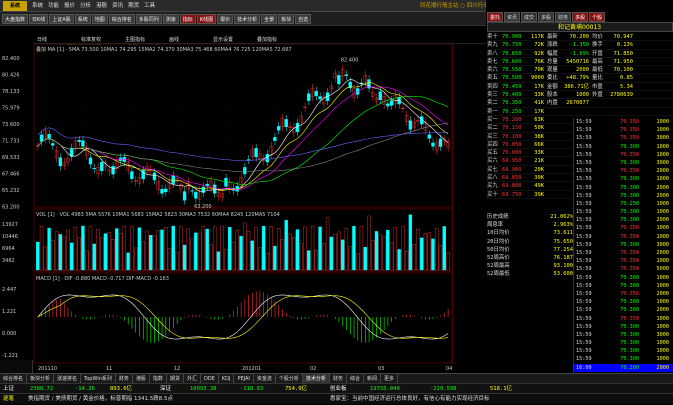  I want to click on right-tab-4: 财务, so click(563, 17).